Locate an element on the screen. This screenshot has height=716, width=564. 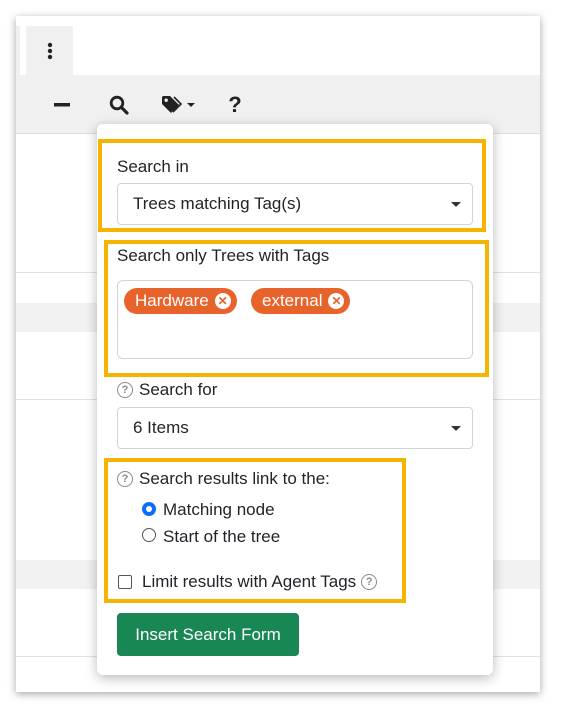
limit-agent-tags-row: Limit results with Agent Tags ? is located at coordinates (260, 582).